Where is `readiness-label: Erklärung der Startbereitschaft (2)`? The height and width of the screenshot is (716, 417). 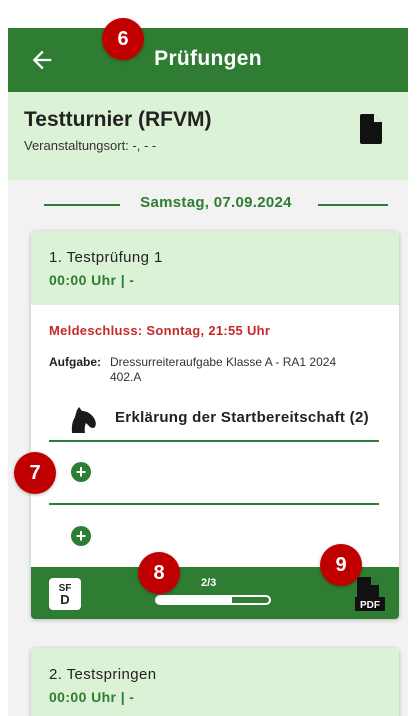 readiness-label: Erklärung der Startbereitschaft (2) is located at coordinates (242, 417).